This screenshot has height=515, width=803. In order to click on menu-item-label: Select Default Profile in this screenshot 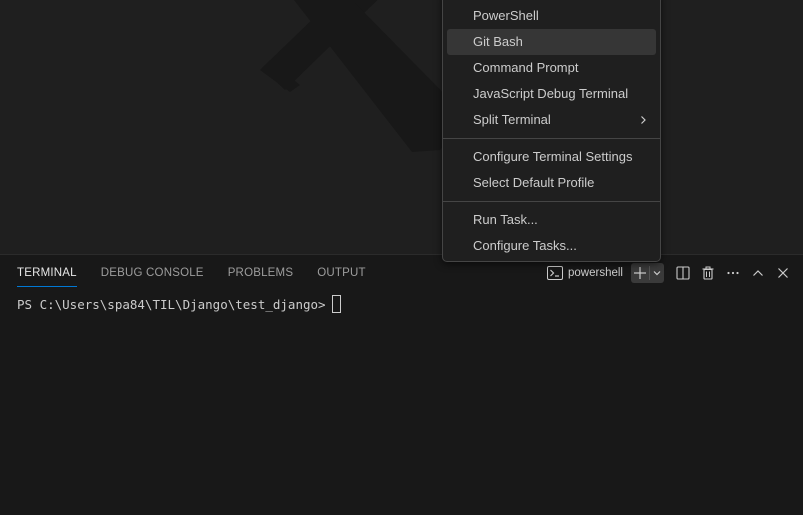, I will do `click(534, 182)`.